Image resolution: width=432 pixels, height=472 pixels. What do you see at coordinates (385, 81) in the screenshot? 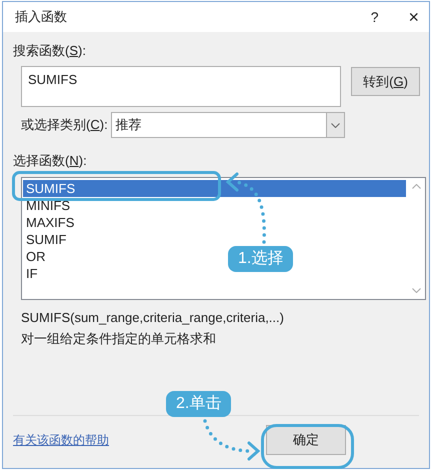
I see `go-button: 转到(G)` at bounding box center [385, 81].